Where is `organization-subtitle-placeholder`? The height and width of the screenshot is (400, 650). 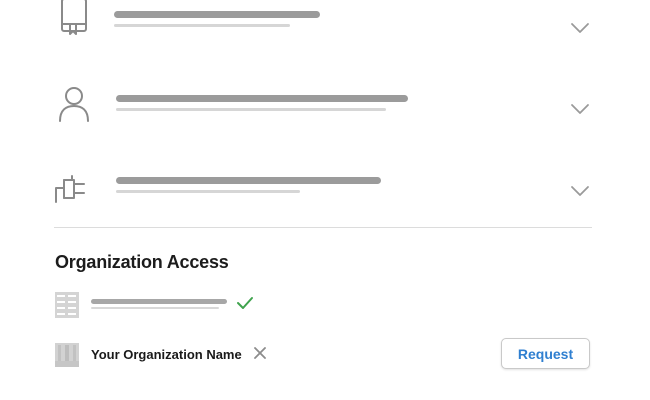
organization-subtitle-placeholder is located at coordinates (155, 308).